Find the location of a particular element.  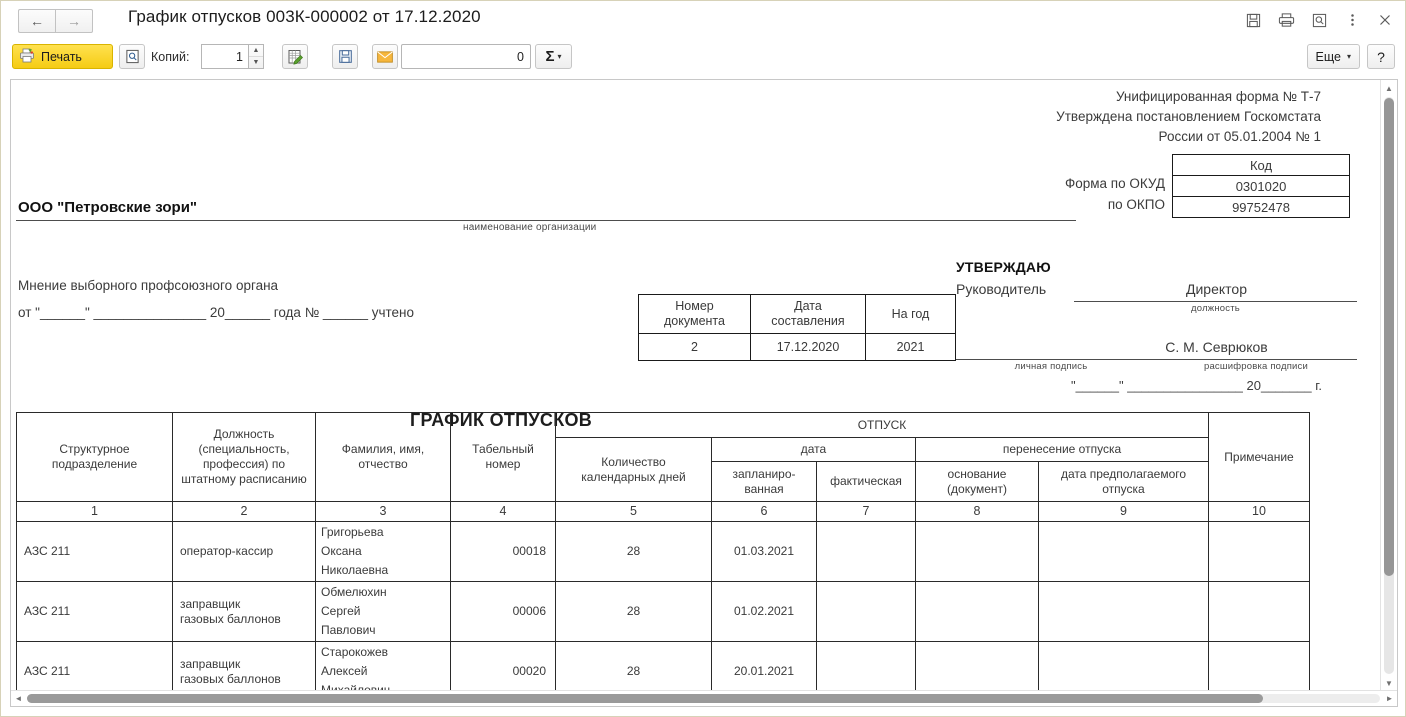

more-button-label: Еще is located at coordinates (1328, 56).